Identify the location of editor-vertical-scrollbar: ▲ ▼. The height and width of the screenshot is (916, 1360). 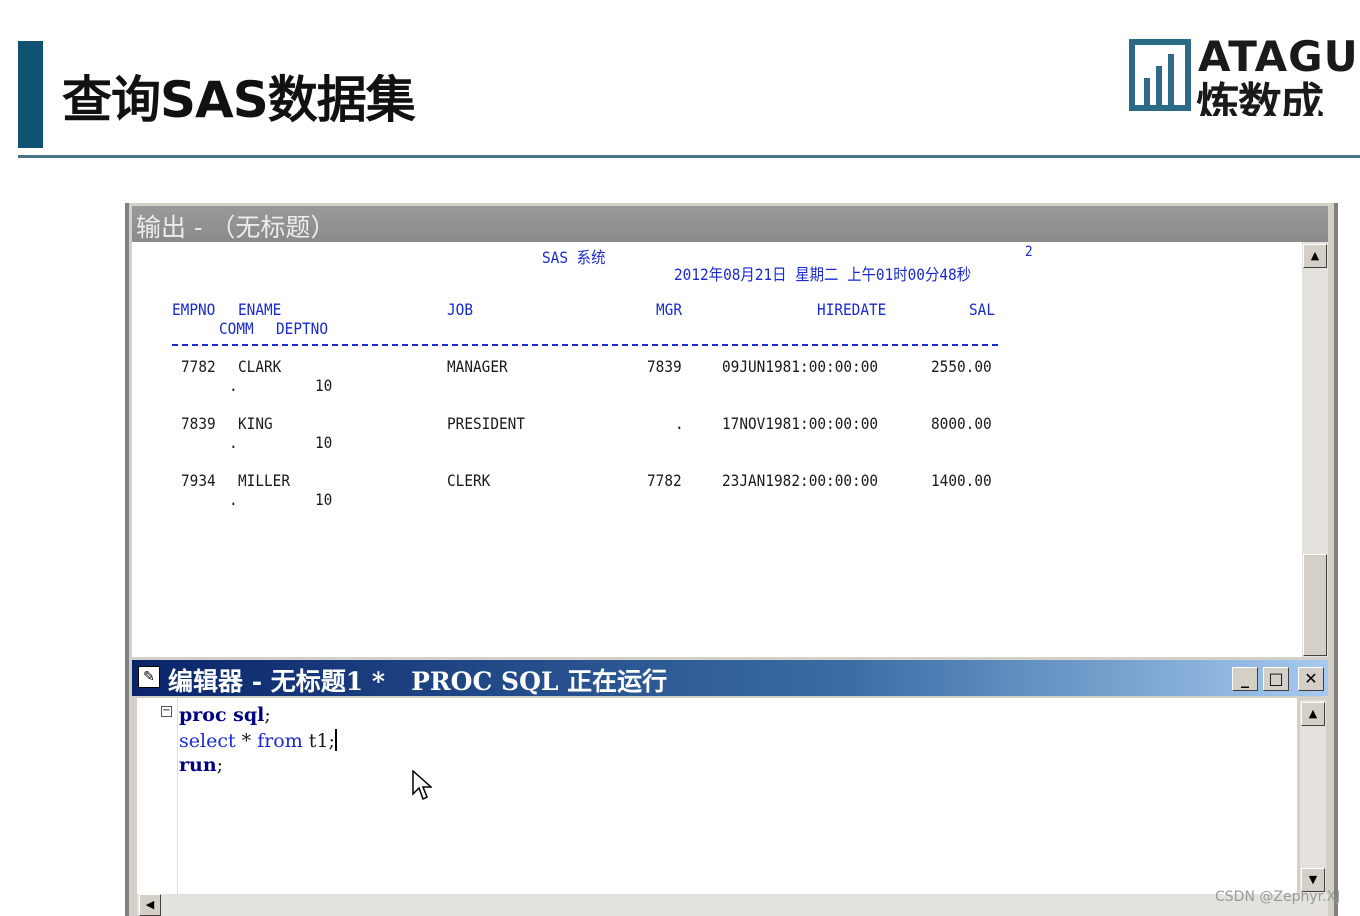
(1313, 797).